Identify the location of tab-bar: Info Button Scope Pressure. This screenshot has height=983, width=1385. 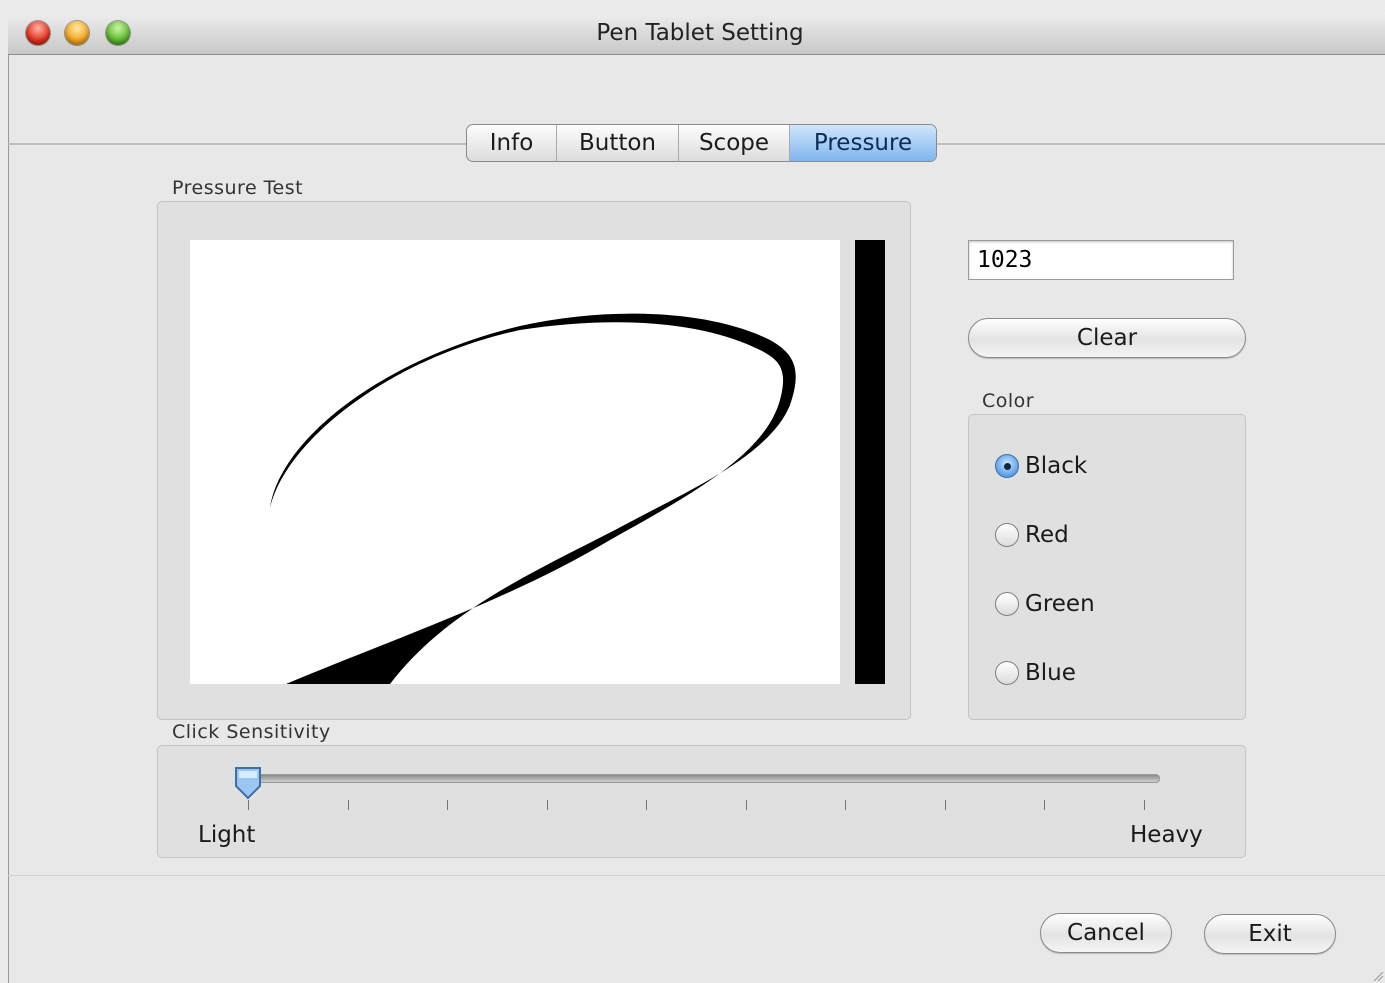
(701, 143).